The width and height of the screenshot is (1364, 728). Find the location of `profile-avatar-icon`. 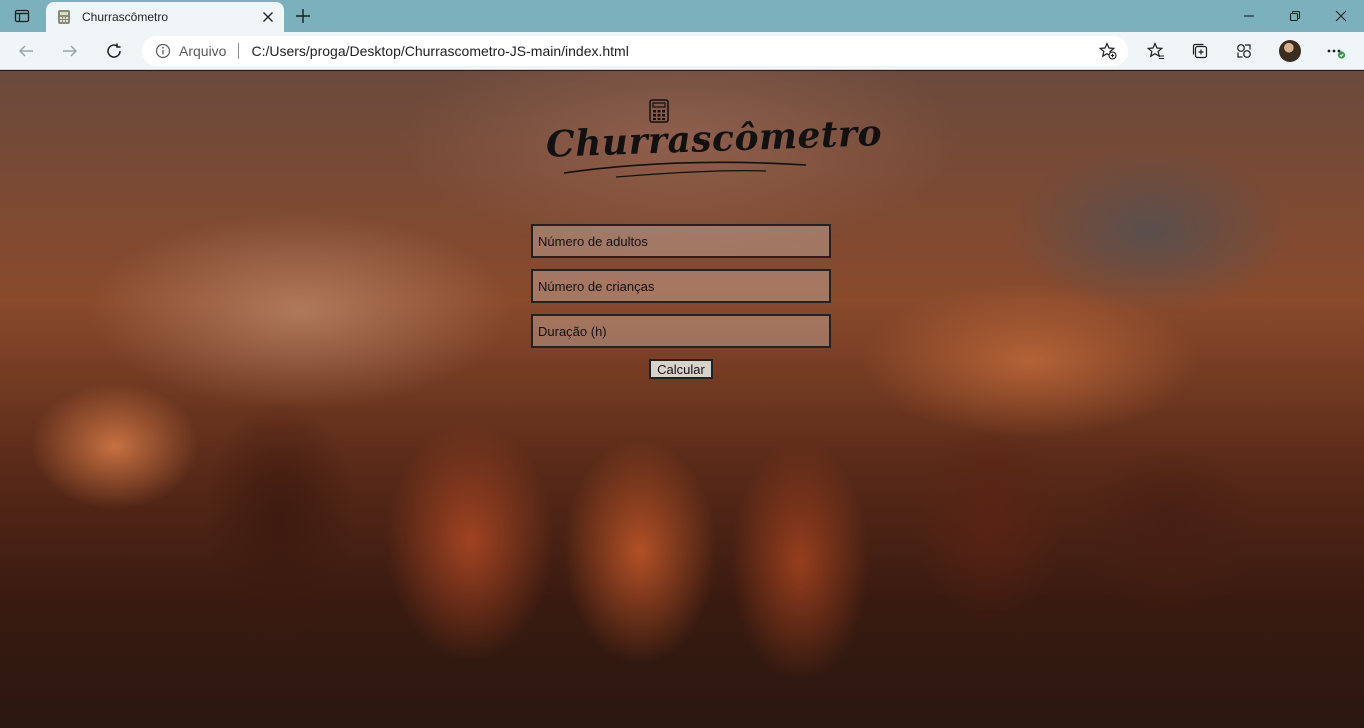

profile-avatar-icon is located at coordinates (1290, 51).